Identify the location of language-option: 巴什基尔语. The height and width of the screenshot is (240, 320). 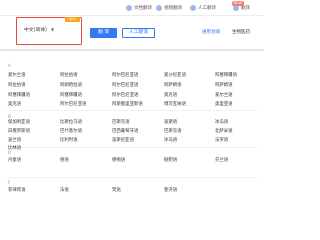
(71, 132).